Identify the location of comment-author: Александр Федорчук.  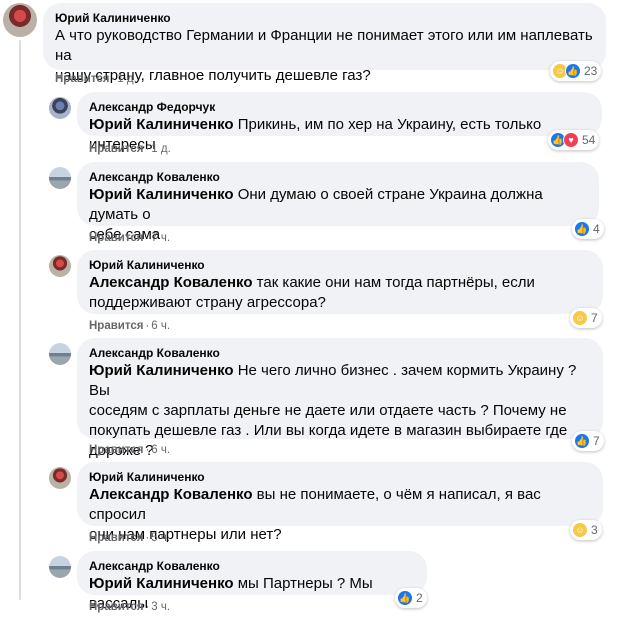
(339, 107).